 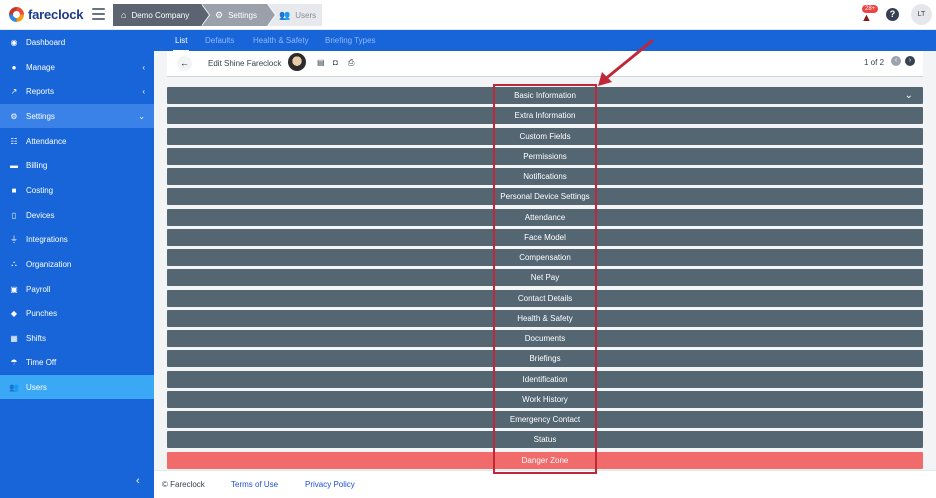 What do you see at coordinates (14, 141) in the screenshot?
I see `list-icon: ☷` at bounding box center [14, 141].